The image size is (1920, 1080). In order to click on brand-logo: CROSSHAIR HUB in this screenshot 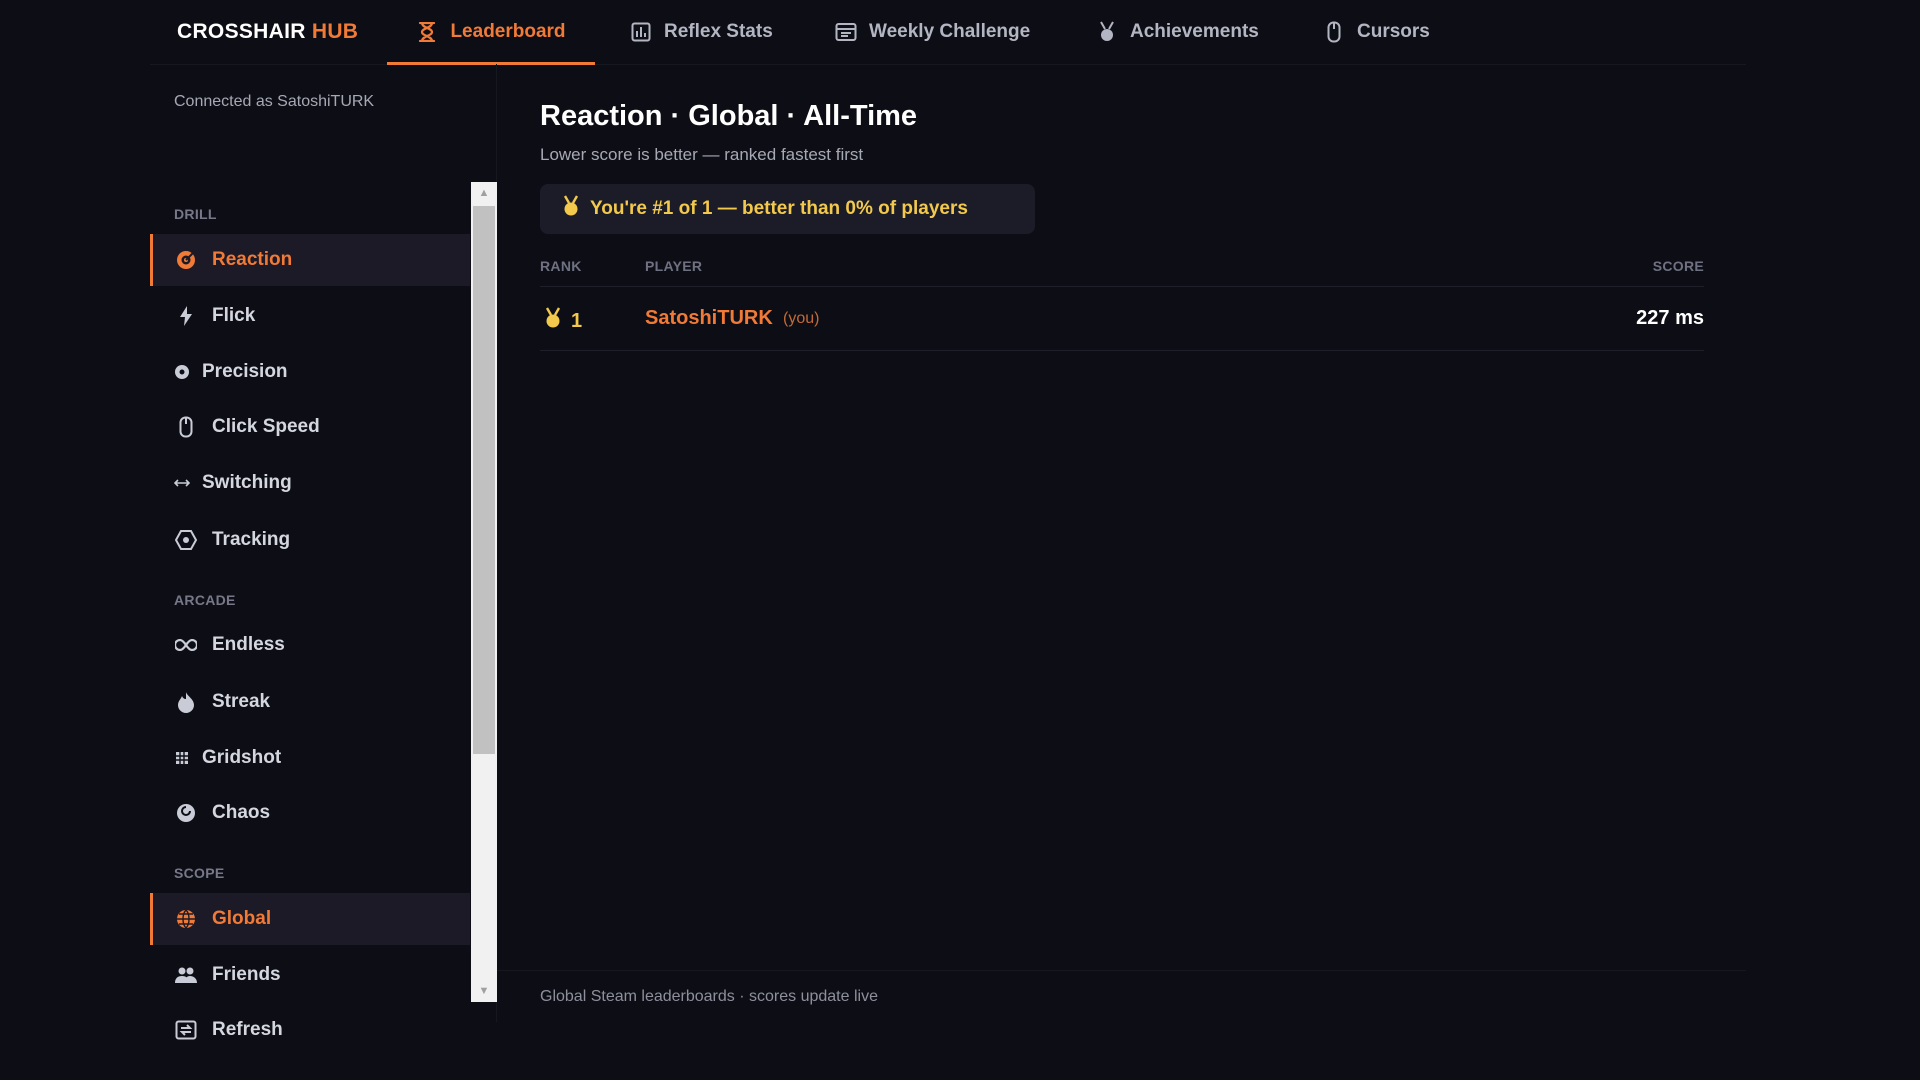, I will do `click(267, 32)`.